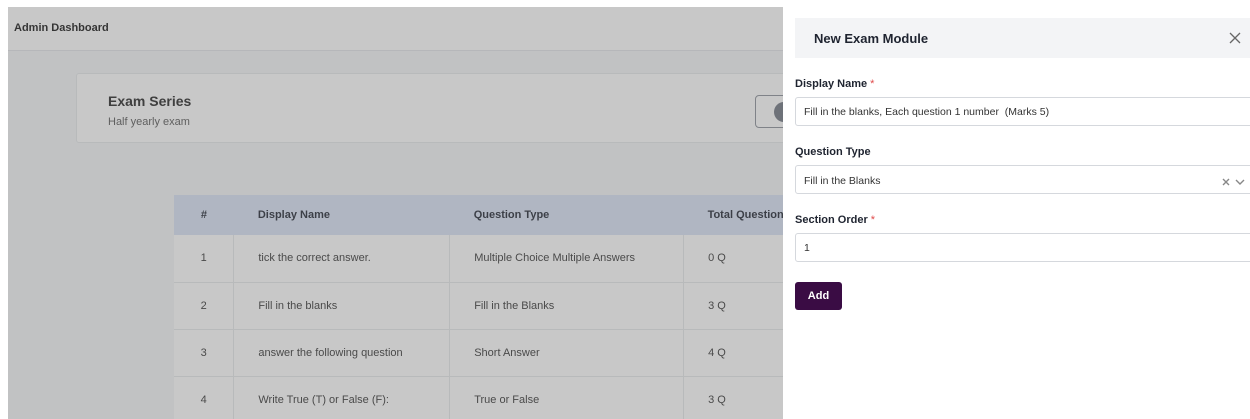  Describe the element at coordinates (835, 220) in the screenshot. I see `section-order-label: Section Order *` at that location.